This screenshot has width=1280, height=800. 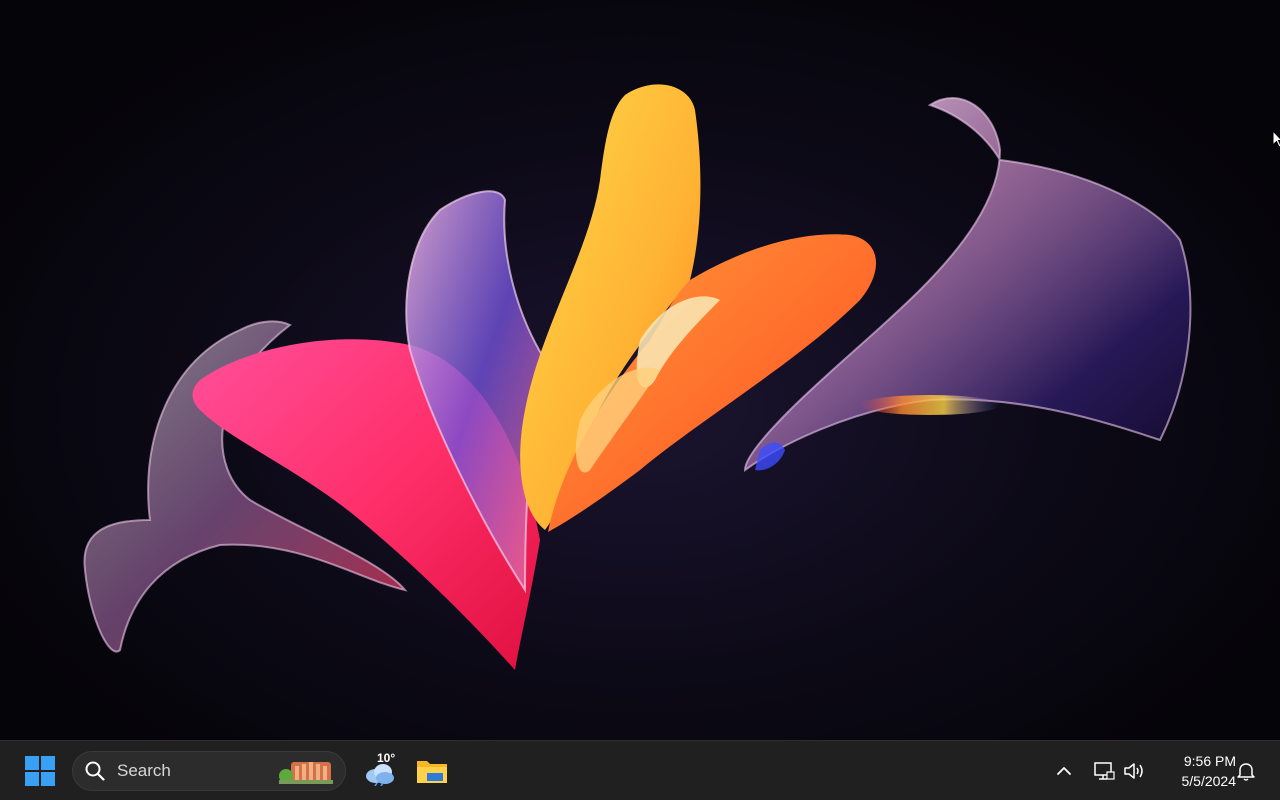 I want to click on volume-button, so click(x=1134, y=771).